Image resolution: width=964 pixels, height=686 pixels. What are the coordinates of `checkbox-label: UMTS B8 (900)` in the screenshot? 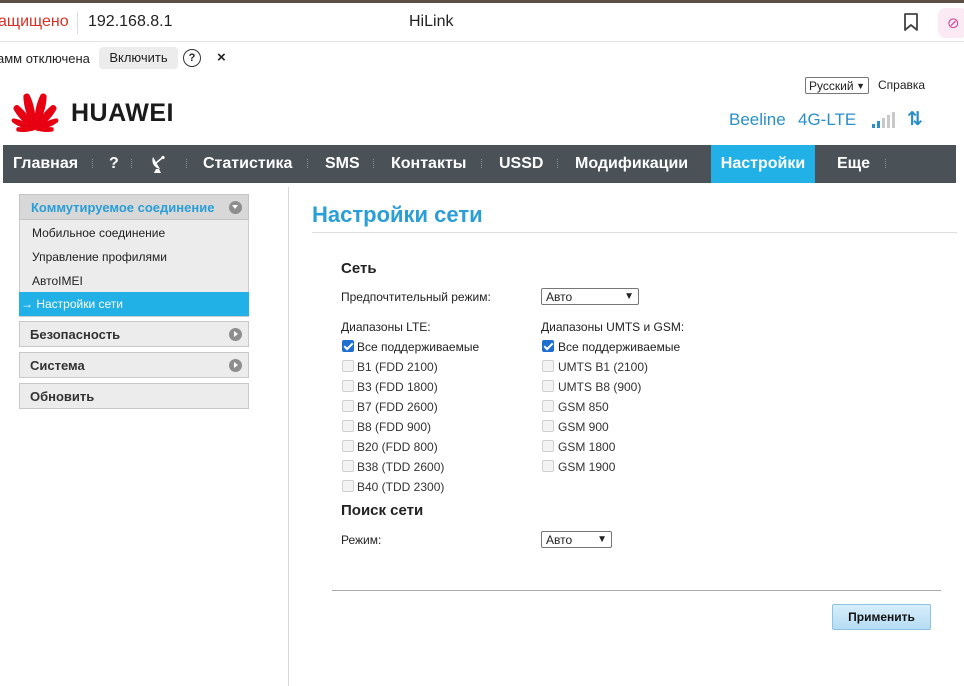 It's located at (599, 387).